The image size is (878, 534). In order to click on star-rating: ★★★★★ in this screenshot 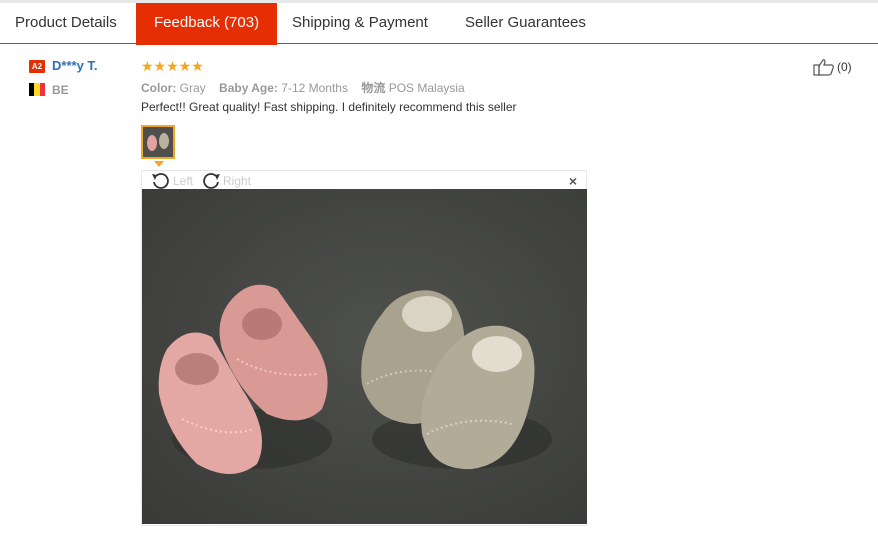, I will do `click(172, 66)`.